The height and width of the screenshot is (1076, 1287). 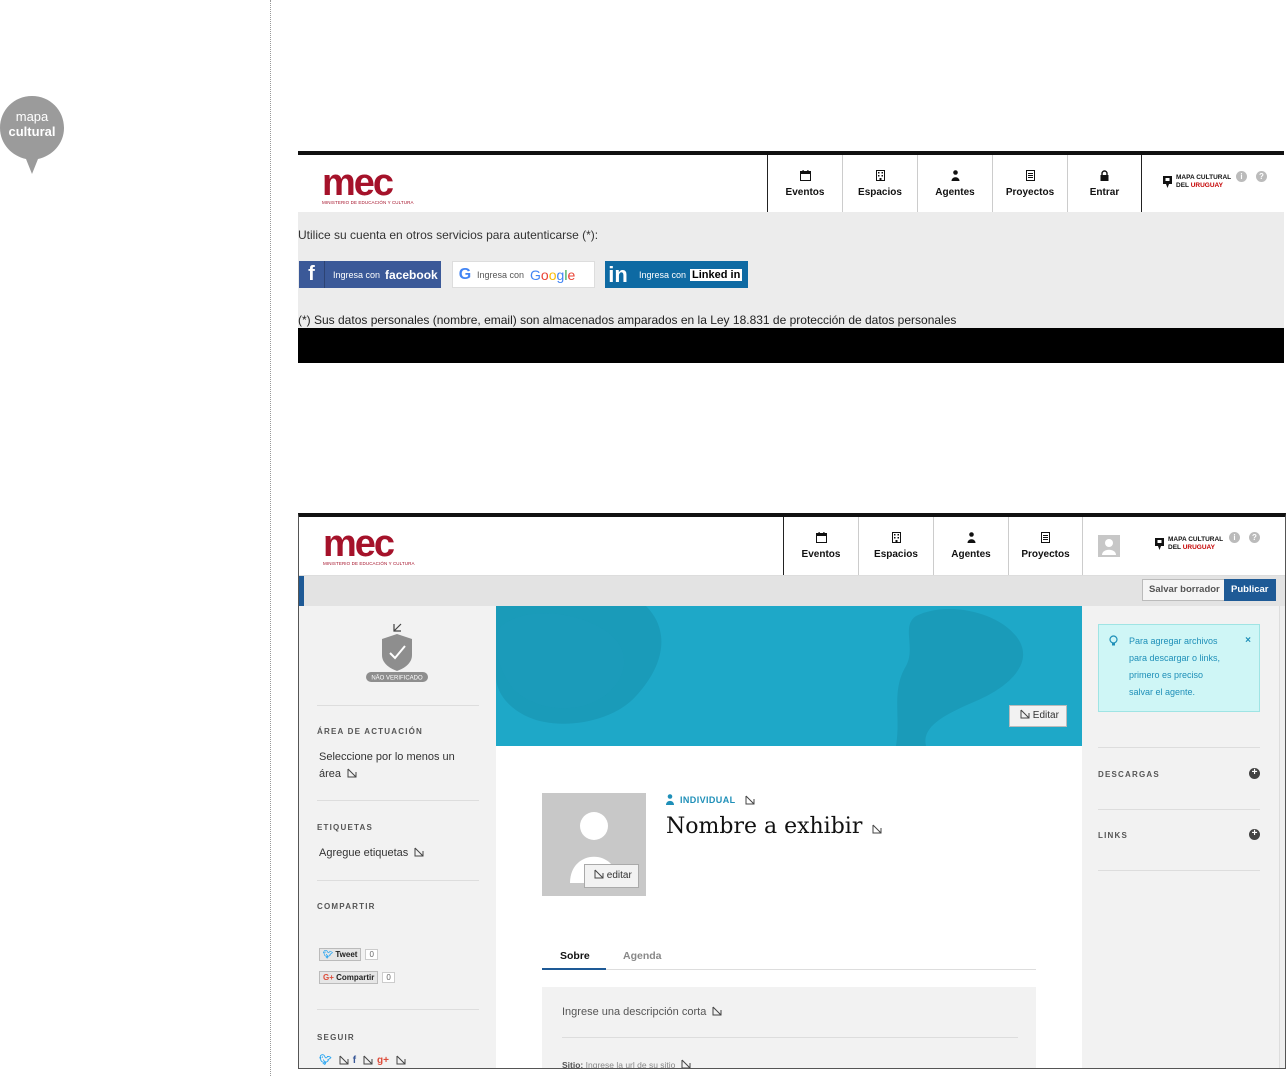 I want to click on cover-edit-button: Editar, so click(x=1038, y=716).